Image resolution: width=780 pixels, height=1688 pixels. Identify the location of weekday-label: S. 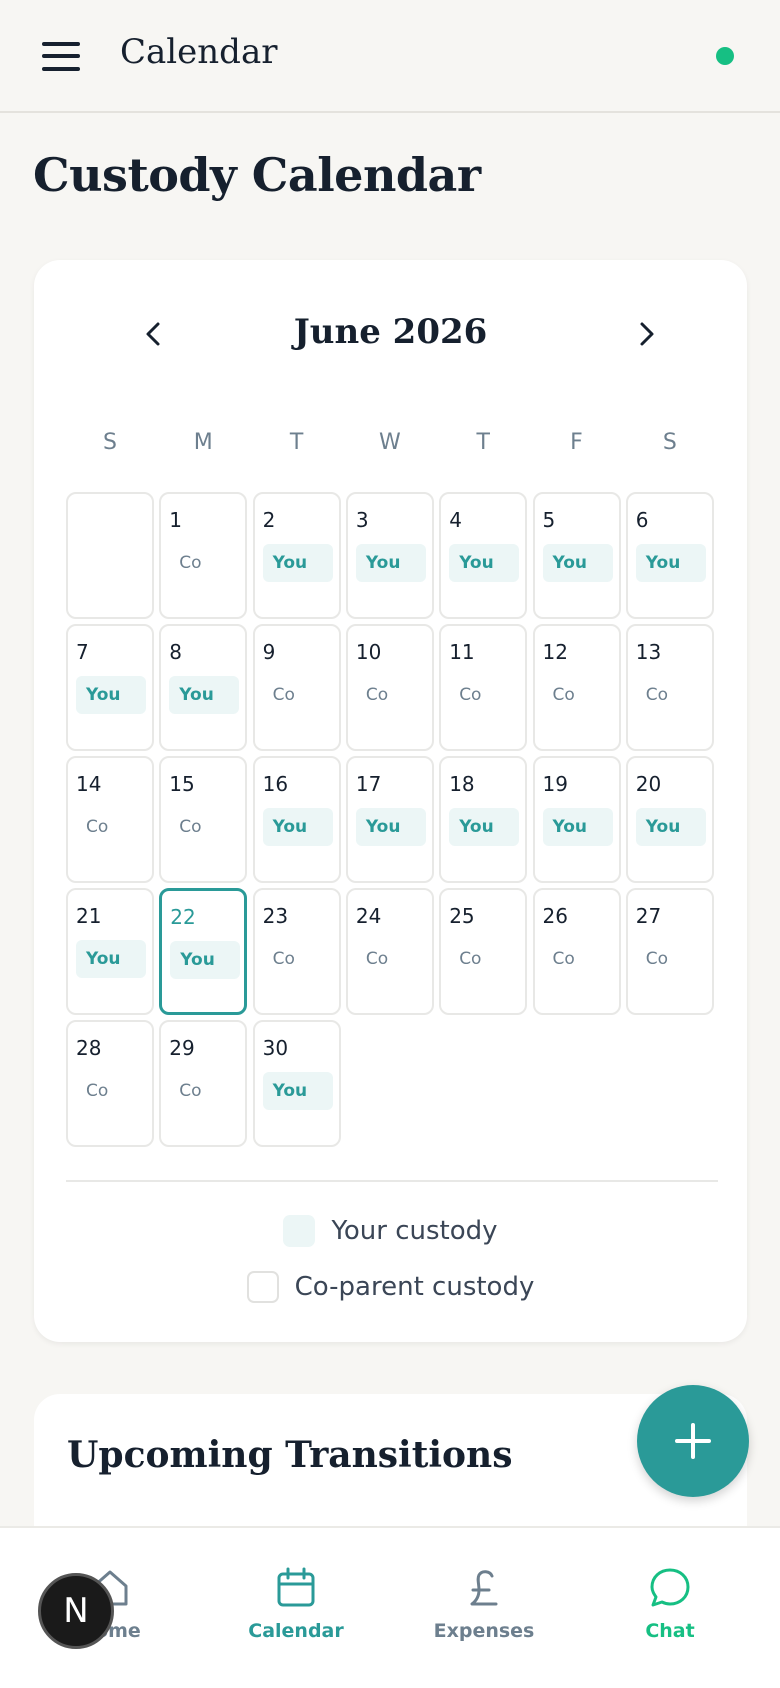
(110, 442).